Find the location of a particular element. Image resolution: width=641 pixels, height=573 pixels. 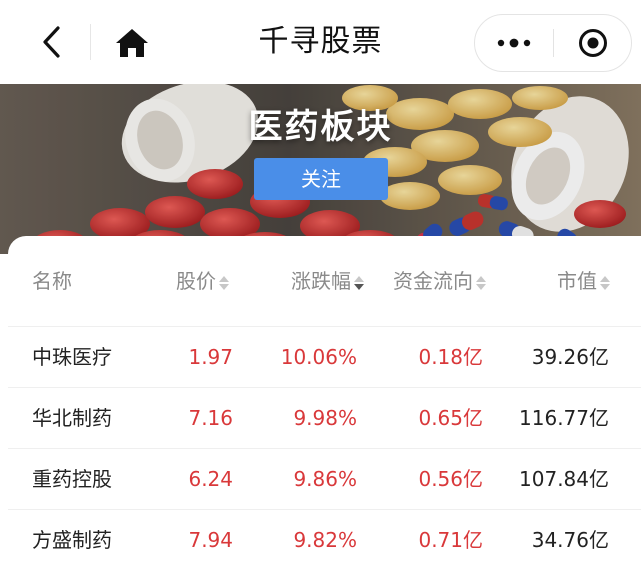

header-change-sort: 涨跌幅 is located at coordinates (327, 281).